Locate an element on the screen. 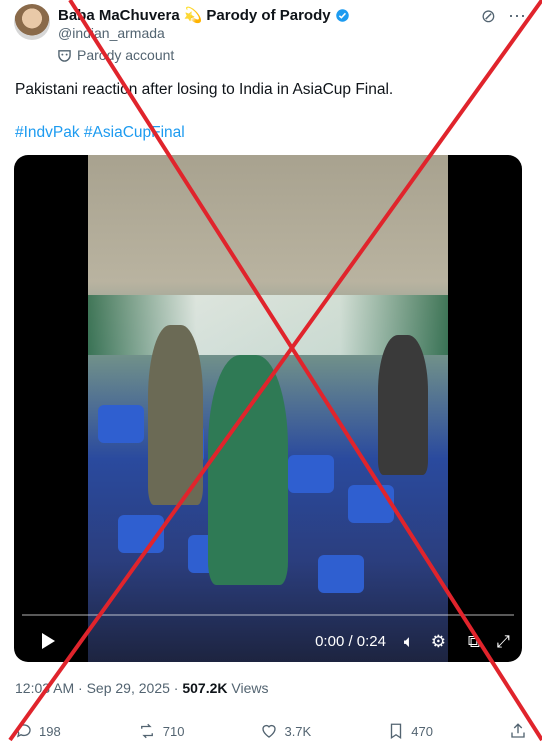 Image resolution: width=542 pixels, height=750 pixels. bookmark-icon is located at coordinates (396, 731).